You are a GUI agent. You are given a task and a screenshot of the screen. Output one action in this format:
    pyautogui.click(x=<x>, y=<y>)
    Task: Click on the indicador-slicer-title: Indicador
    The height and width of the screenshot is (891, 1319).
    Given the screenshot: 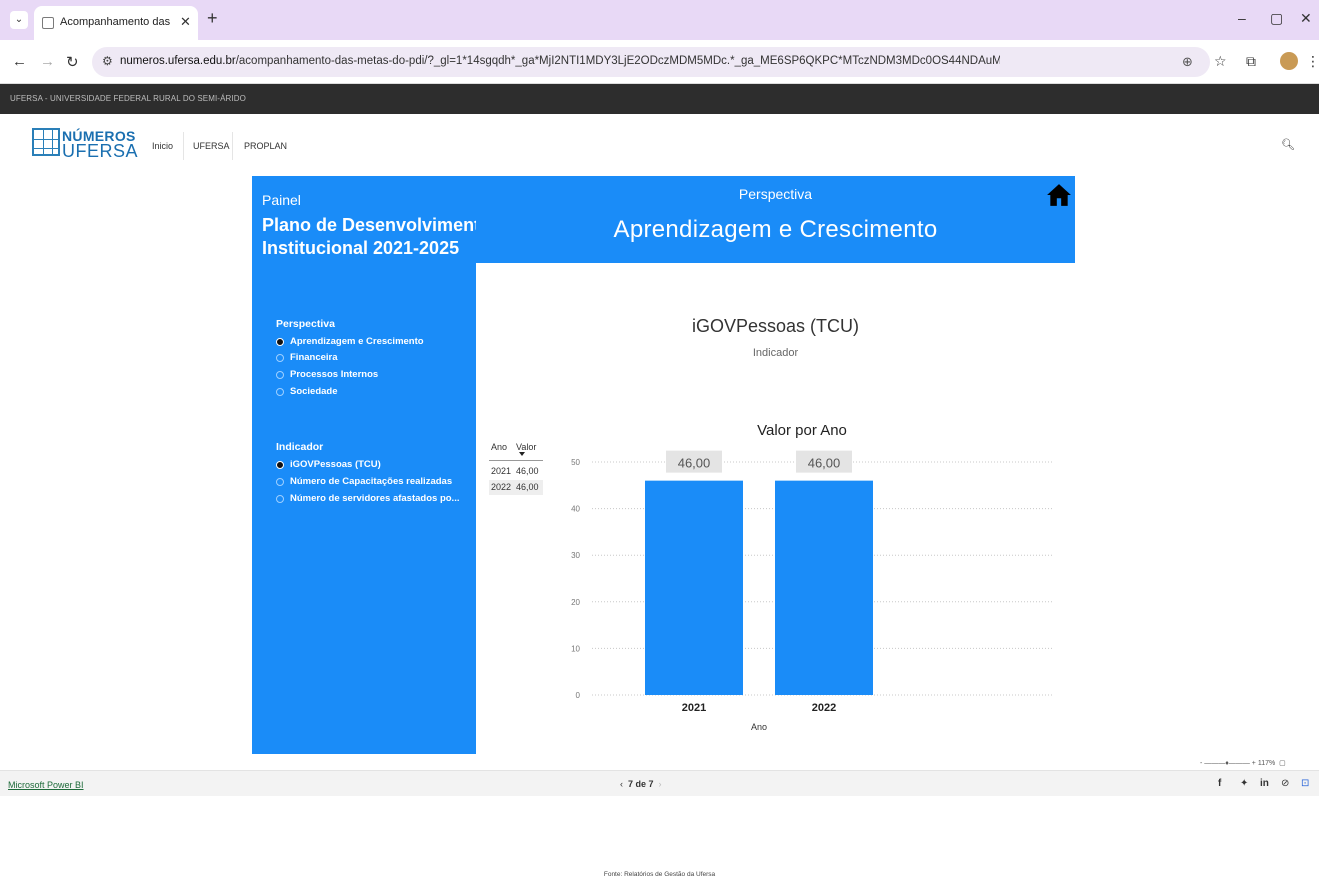 What is the action you would take?
    pyautogui.click(x=300, y=447)
    